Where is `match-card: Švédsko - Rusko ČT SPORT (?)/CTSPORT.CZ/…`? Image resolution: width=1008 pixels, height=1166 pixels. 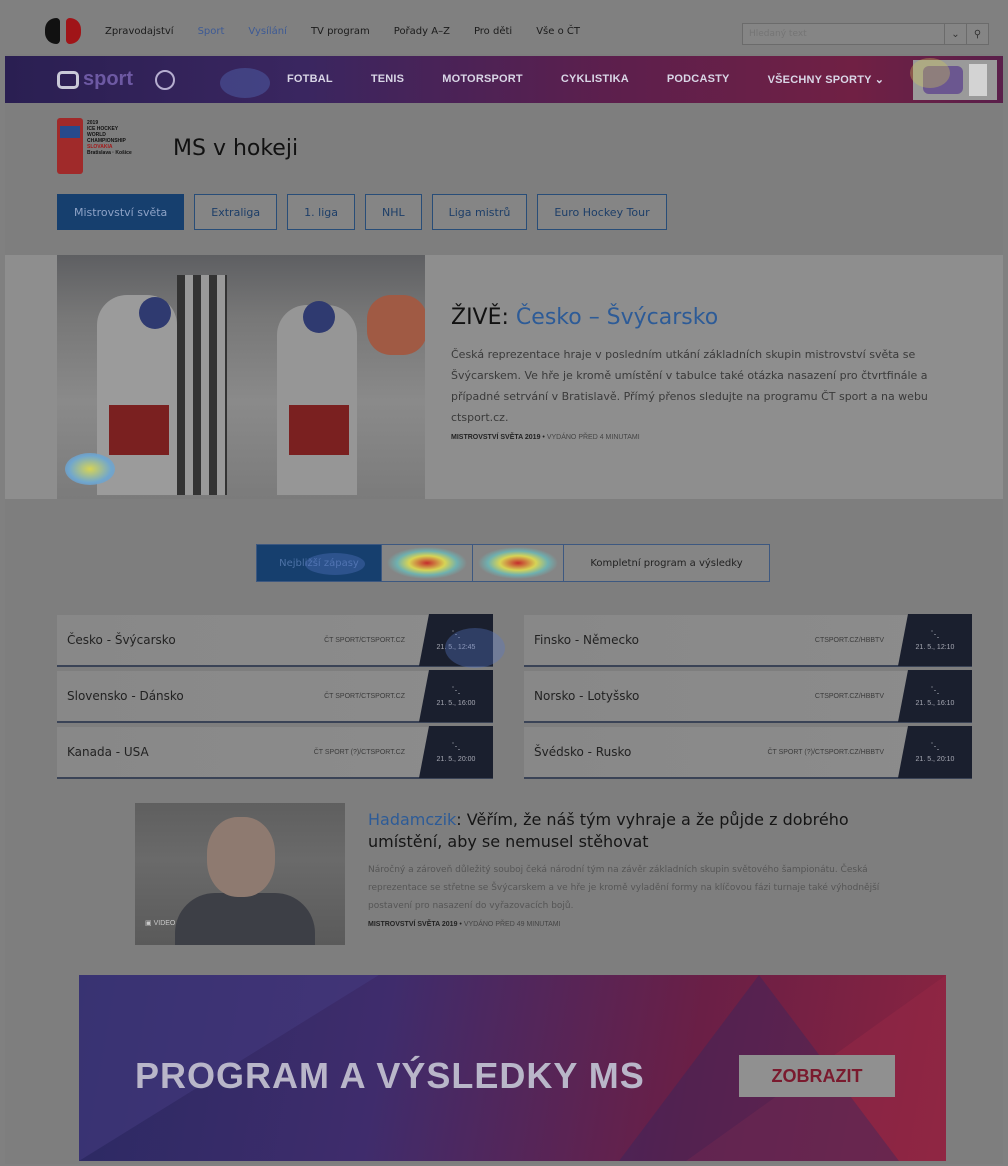 match-card: Švédsko - Rusko ČT SPORT (?)/CTSPORT.CZ/… is located at coordinates (748, 752).